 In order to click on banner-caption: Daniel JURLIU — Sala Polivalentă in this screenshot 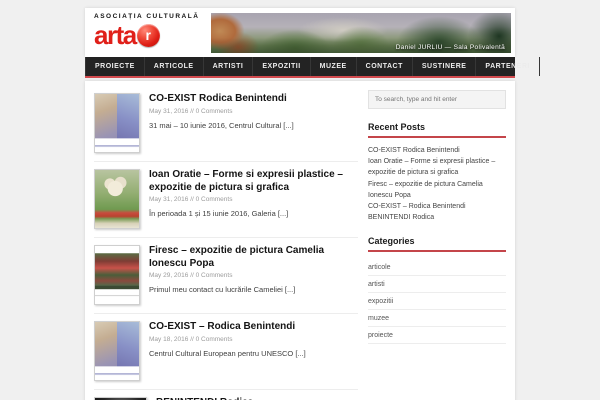, I will do `click(450, 47)`.